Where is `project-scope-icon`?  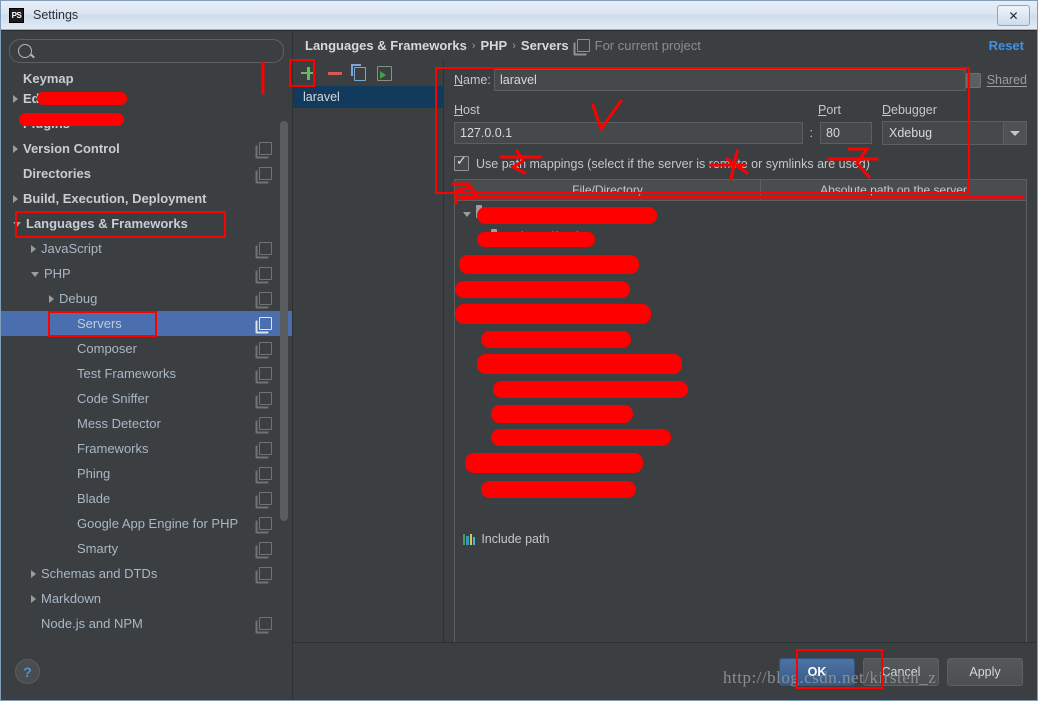
project-scope-icon is located at coordinates (583, 45).